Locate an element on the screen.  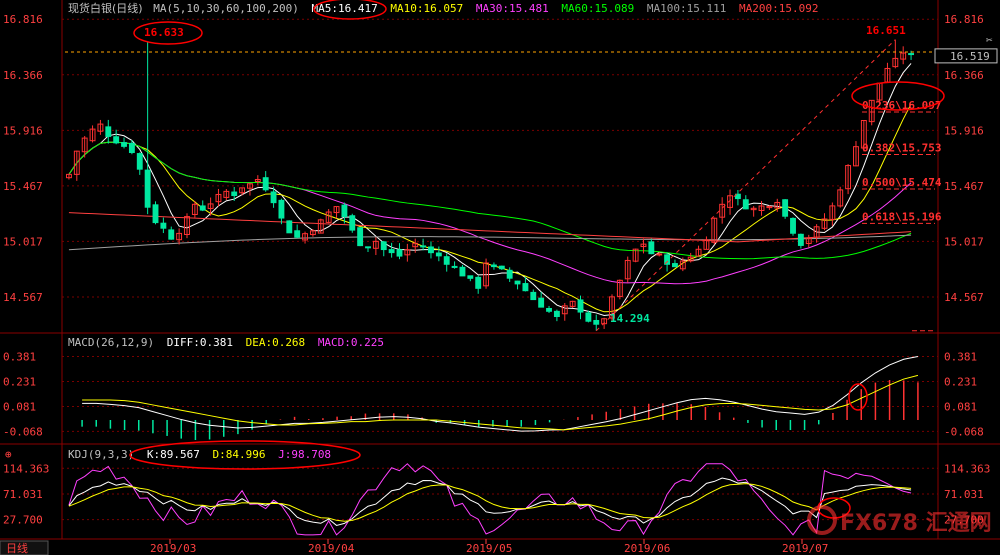
ma10-value: MA10:16.057 is located at coordinates (426, 8).